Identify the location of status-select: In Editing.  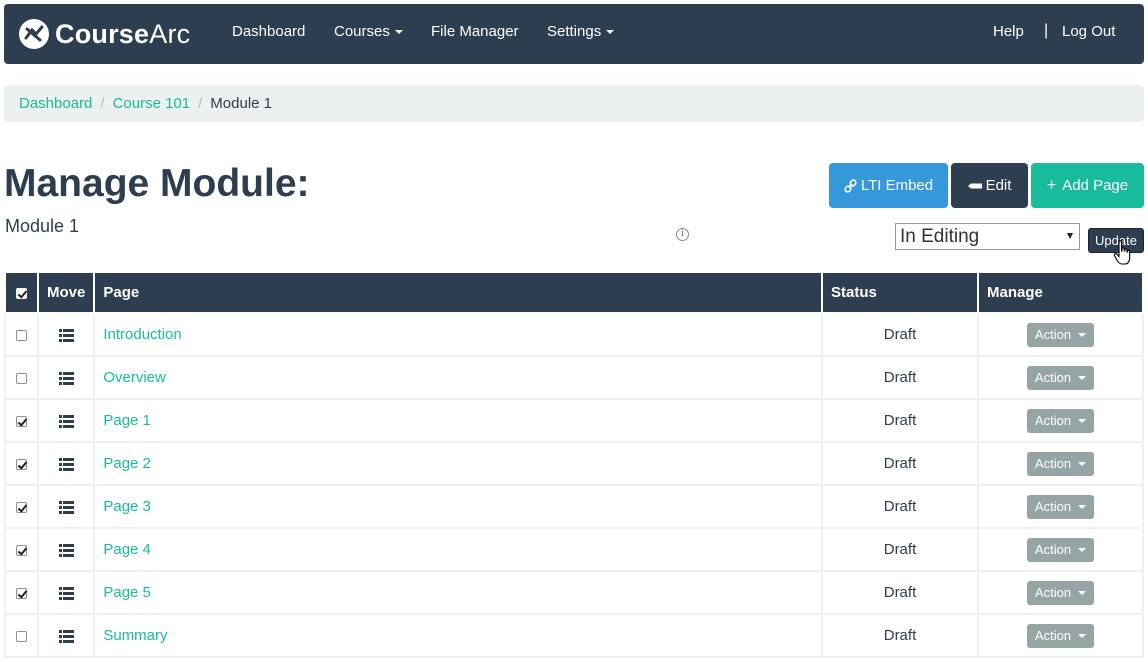
(987, 236).